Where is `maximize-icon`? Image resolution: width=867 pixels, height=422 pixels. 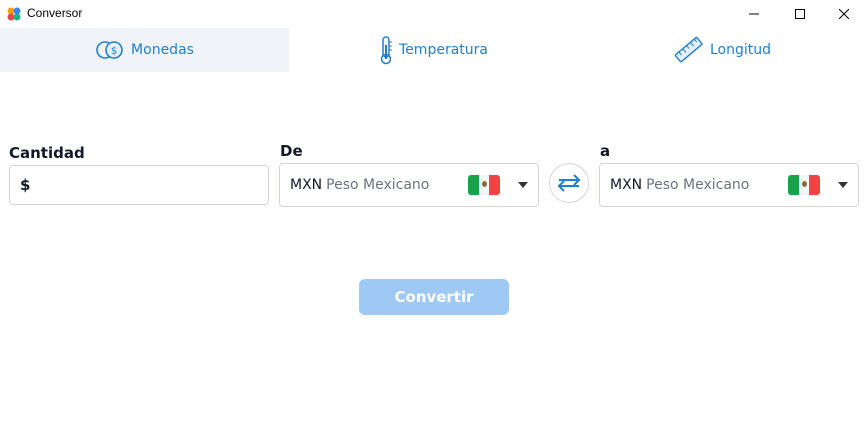
maximize-icon is located at coordinates (800, 14).